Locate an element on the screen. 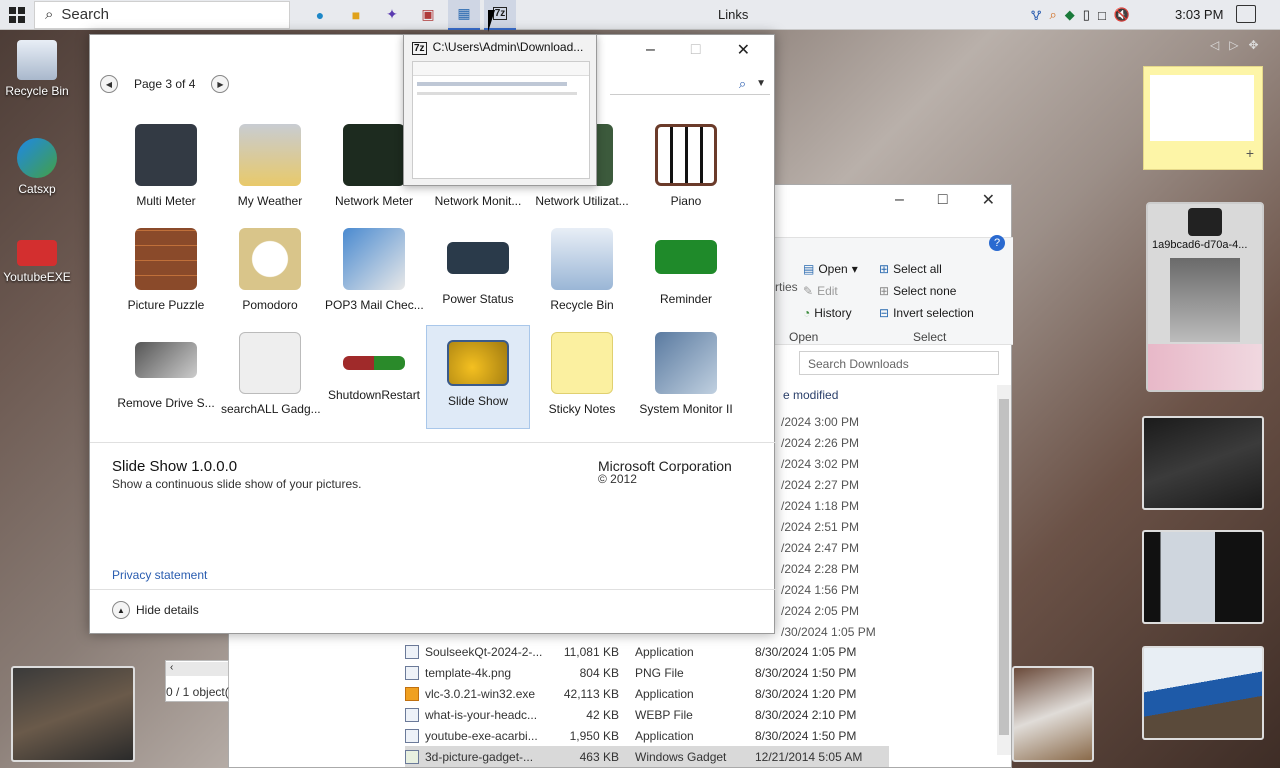 Image resolution: width=1280 pixels, height=768 pixels. horizontal-scrollbar: ‹ is located at coordinates (197, 669).